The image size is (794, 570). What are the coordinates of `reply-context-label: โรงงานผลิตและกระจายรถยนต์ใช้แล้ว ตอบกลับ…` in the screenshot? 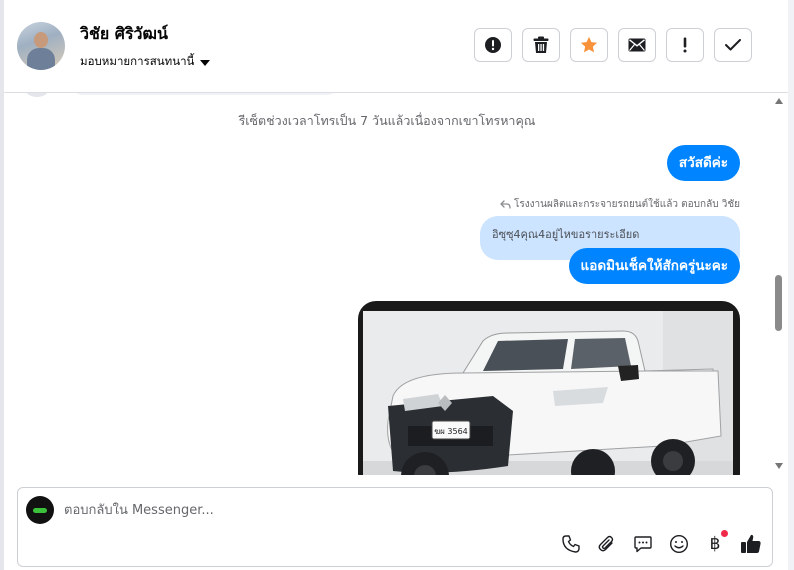 It's located at (627, 204).